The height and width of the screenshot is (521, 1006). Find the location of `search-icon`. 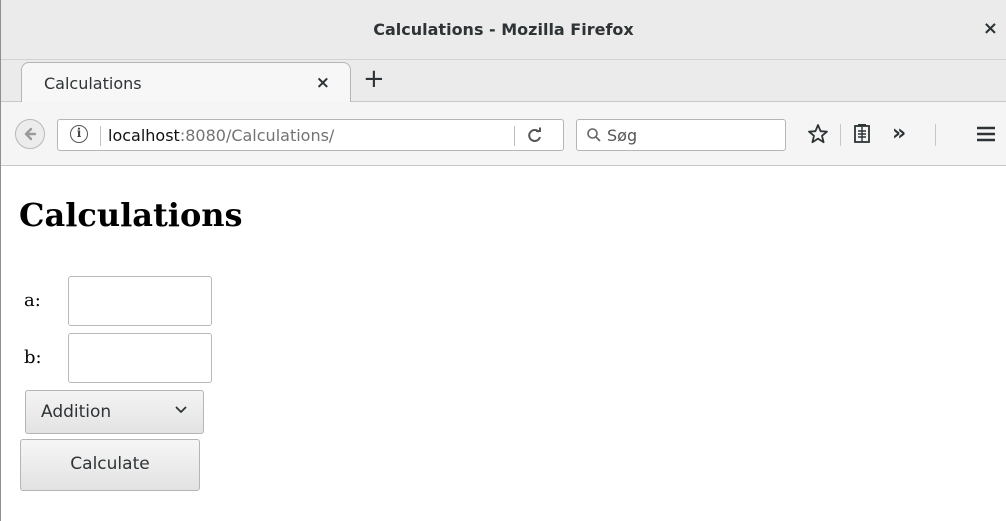

search-icon is located at coordinates (594, 135).